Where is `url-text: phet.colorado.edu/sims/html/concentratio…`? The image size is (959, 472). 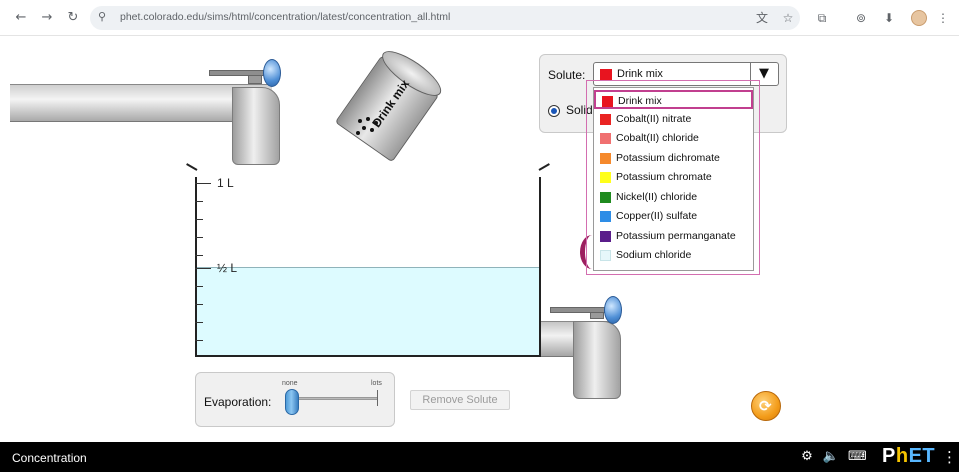
url-text: phet.colorado.edu/sims/html/concentratio… is located at coordinates (285, 17).